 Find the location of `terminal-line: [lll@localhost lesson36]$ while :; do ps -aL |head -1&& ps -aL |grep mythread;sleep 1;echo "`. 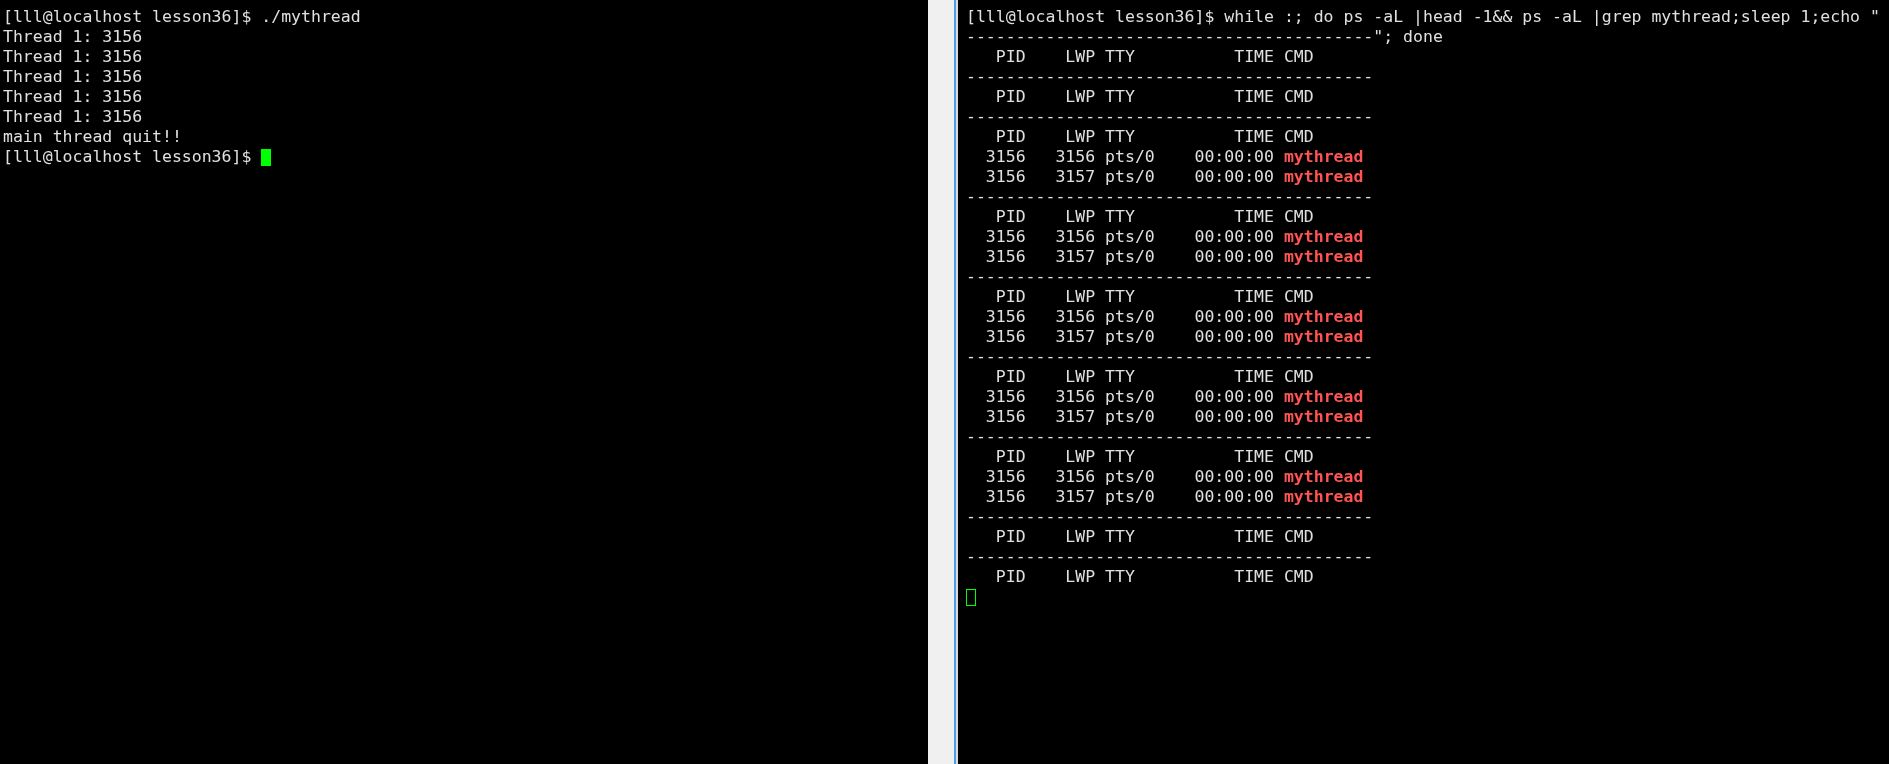

terminal-line: [lll@localhost lesson36]$ while :; do ps -aL |head -1&& ps -aL |grep mythread;sleep 1;echo " is located at coordinates (1423, 17).